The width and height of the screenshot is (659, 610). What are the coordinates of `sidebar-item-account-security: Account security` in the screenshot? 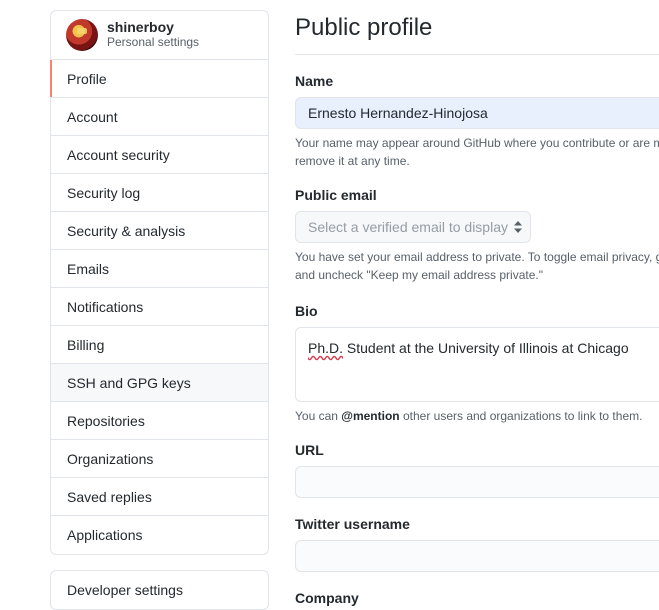 It's located at (159, 155).